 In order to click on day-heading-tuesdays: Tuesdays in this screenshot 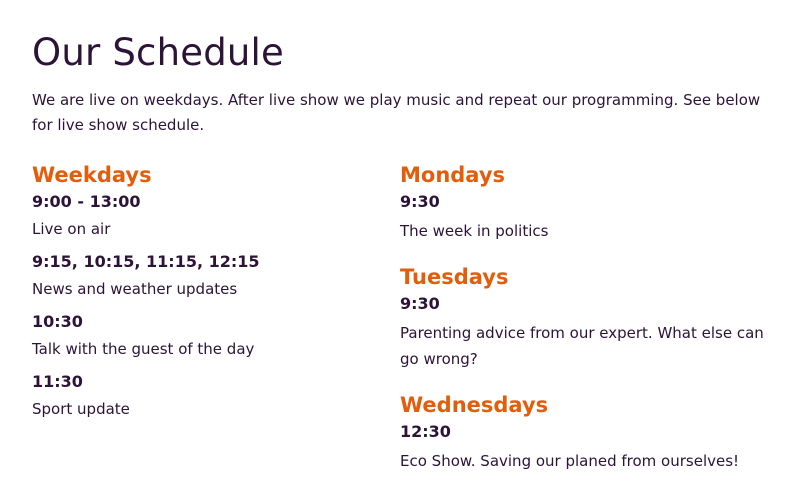, I will do `click(454, 277)`.